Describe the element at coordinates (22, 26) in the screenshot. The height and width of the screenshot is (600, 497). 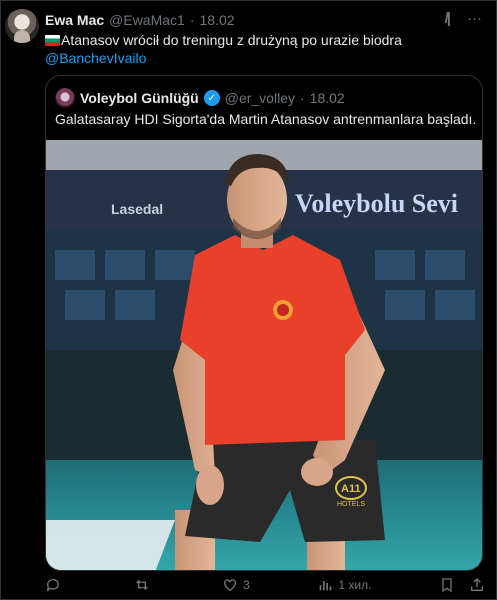
I see `author-avatar` at that location.